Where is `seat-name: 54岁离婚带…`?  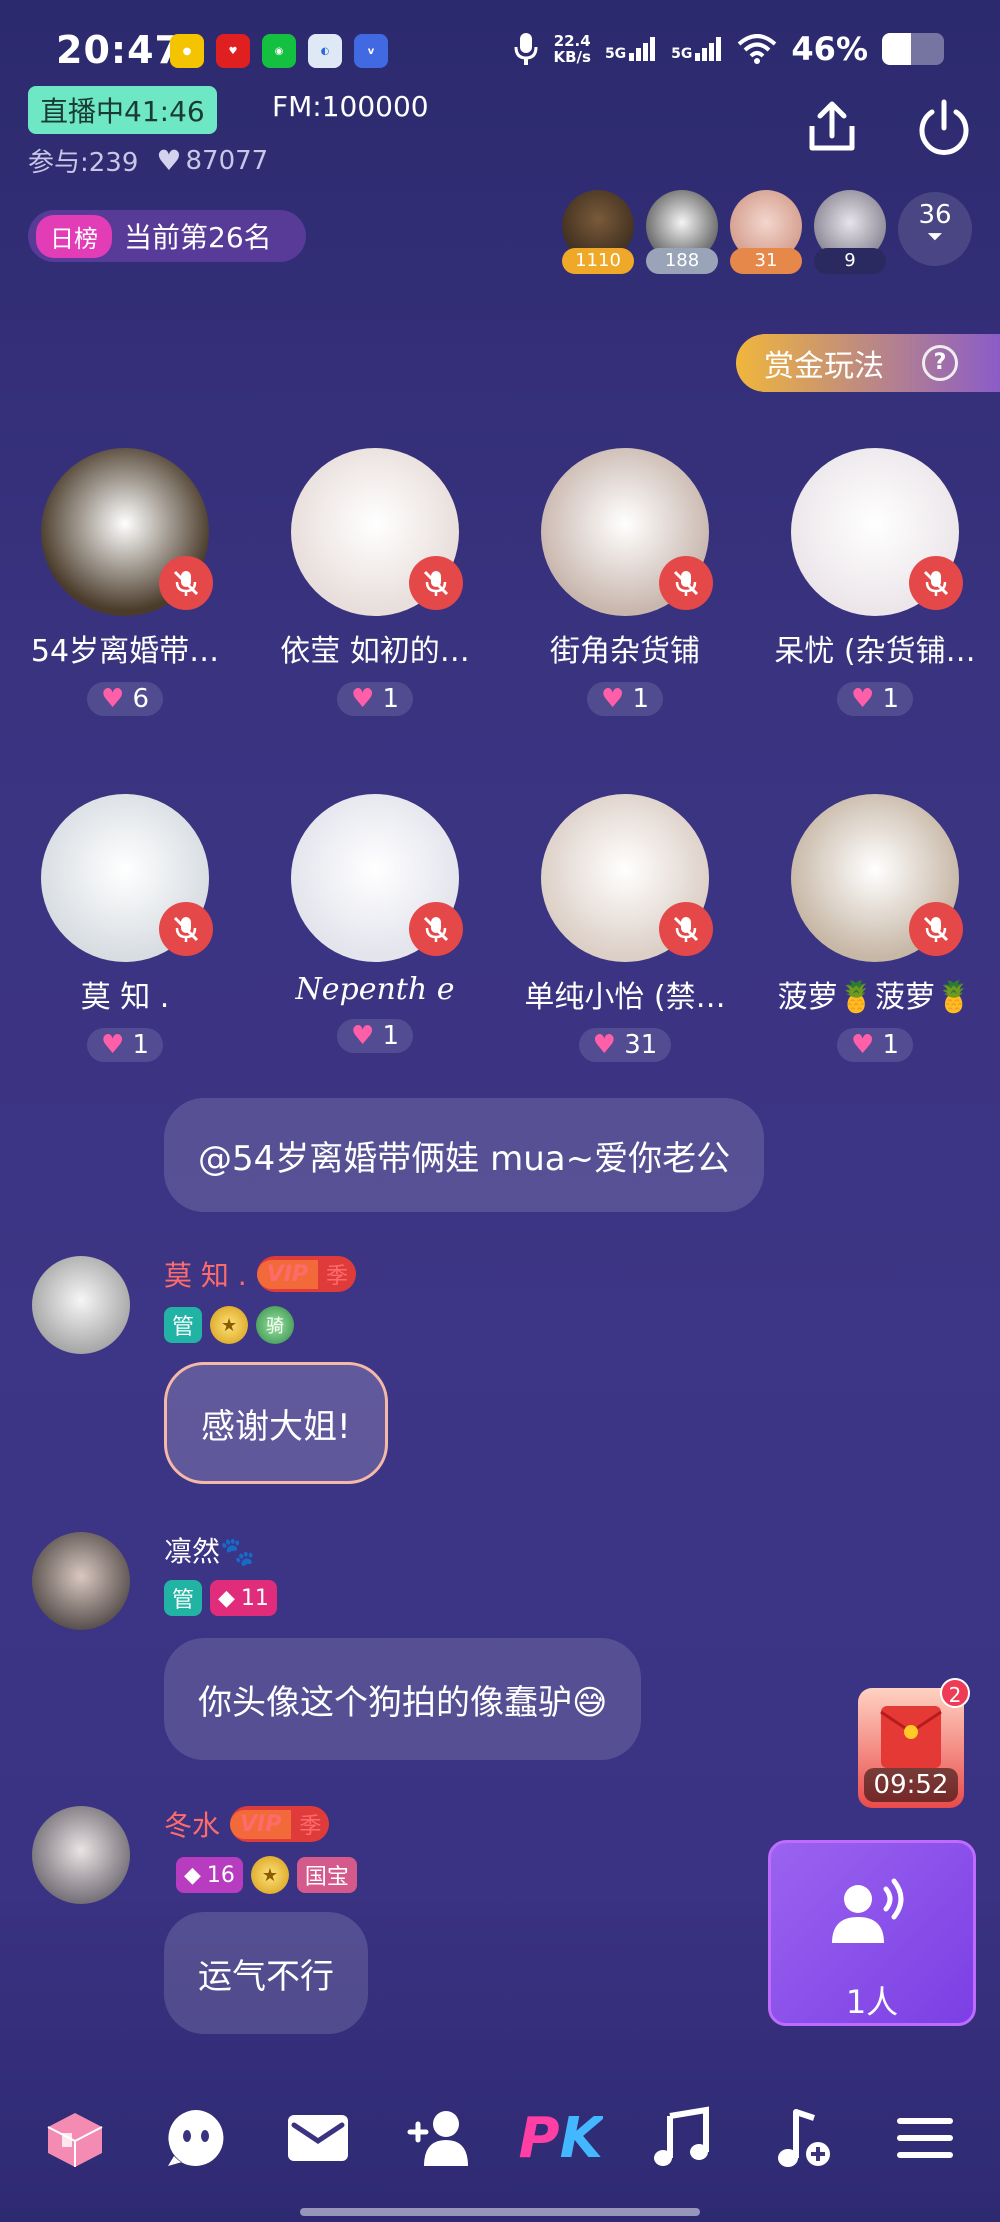
seat-name: 54岁离婚带… is located at coordinates (125, 651).